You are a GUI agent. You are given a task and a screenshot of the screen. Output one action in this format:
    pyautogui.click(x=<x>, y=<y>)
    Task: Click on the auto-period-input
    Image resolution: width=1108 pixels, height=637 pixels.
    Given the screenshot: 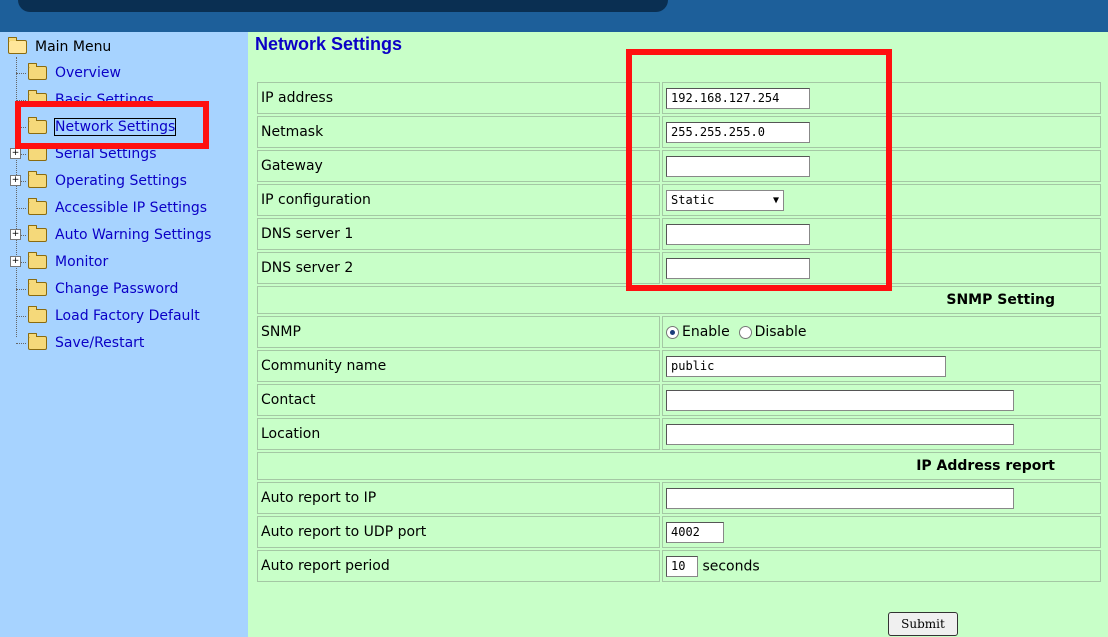 What is the action you would take?
    pyautogui.click(x=682, y=566)
    